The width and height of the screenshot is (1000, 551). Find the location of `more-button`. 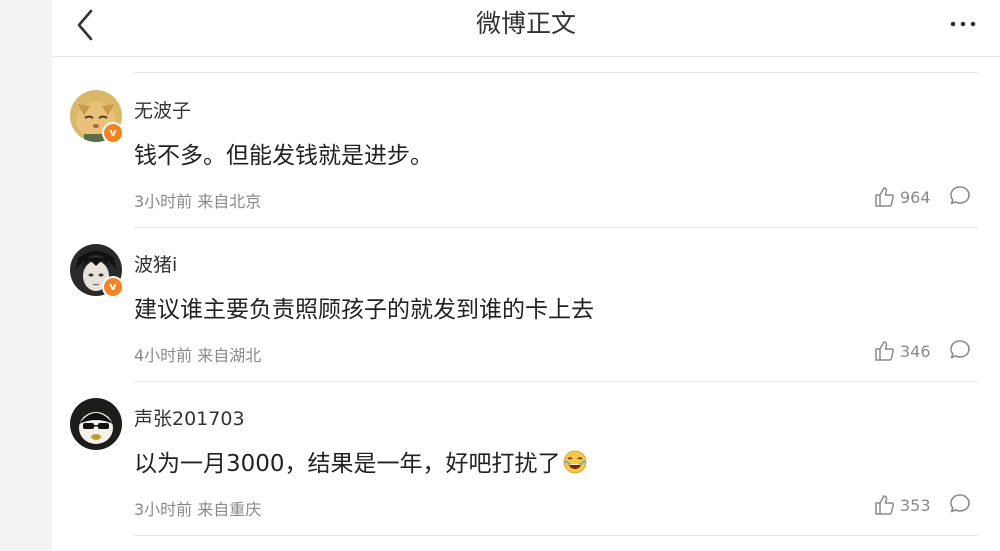

more-button is located at coordinates (963, 24).